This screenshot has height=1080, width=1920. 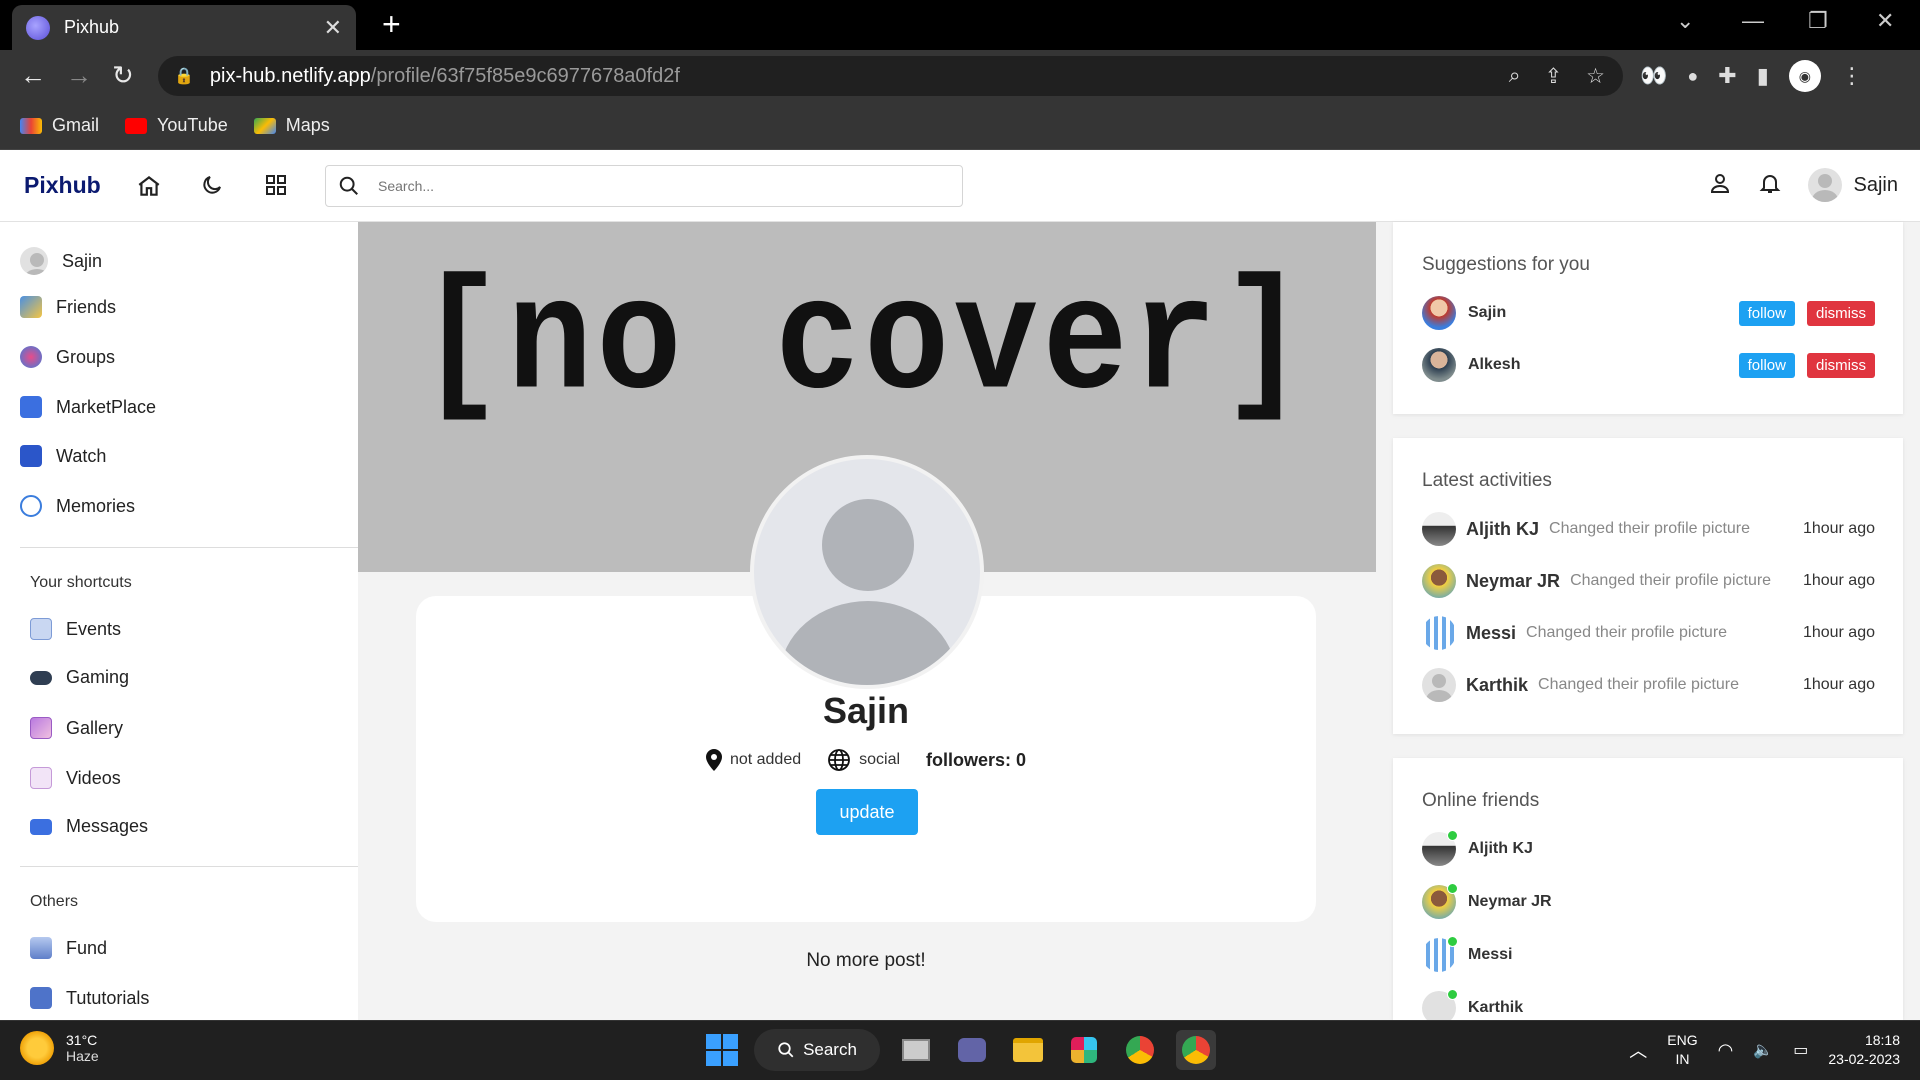 I want to click on show-hidden-icons-chevron: ︿, so click(x=1638, y=1050).